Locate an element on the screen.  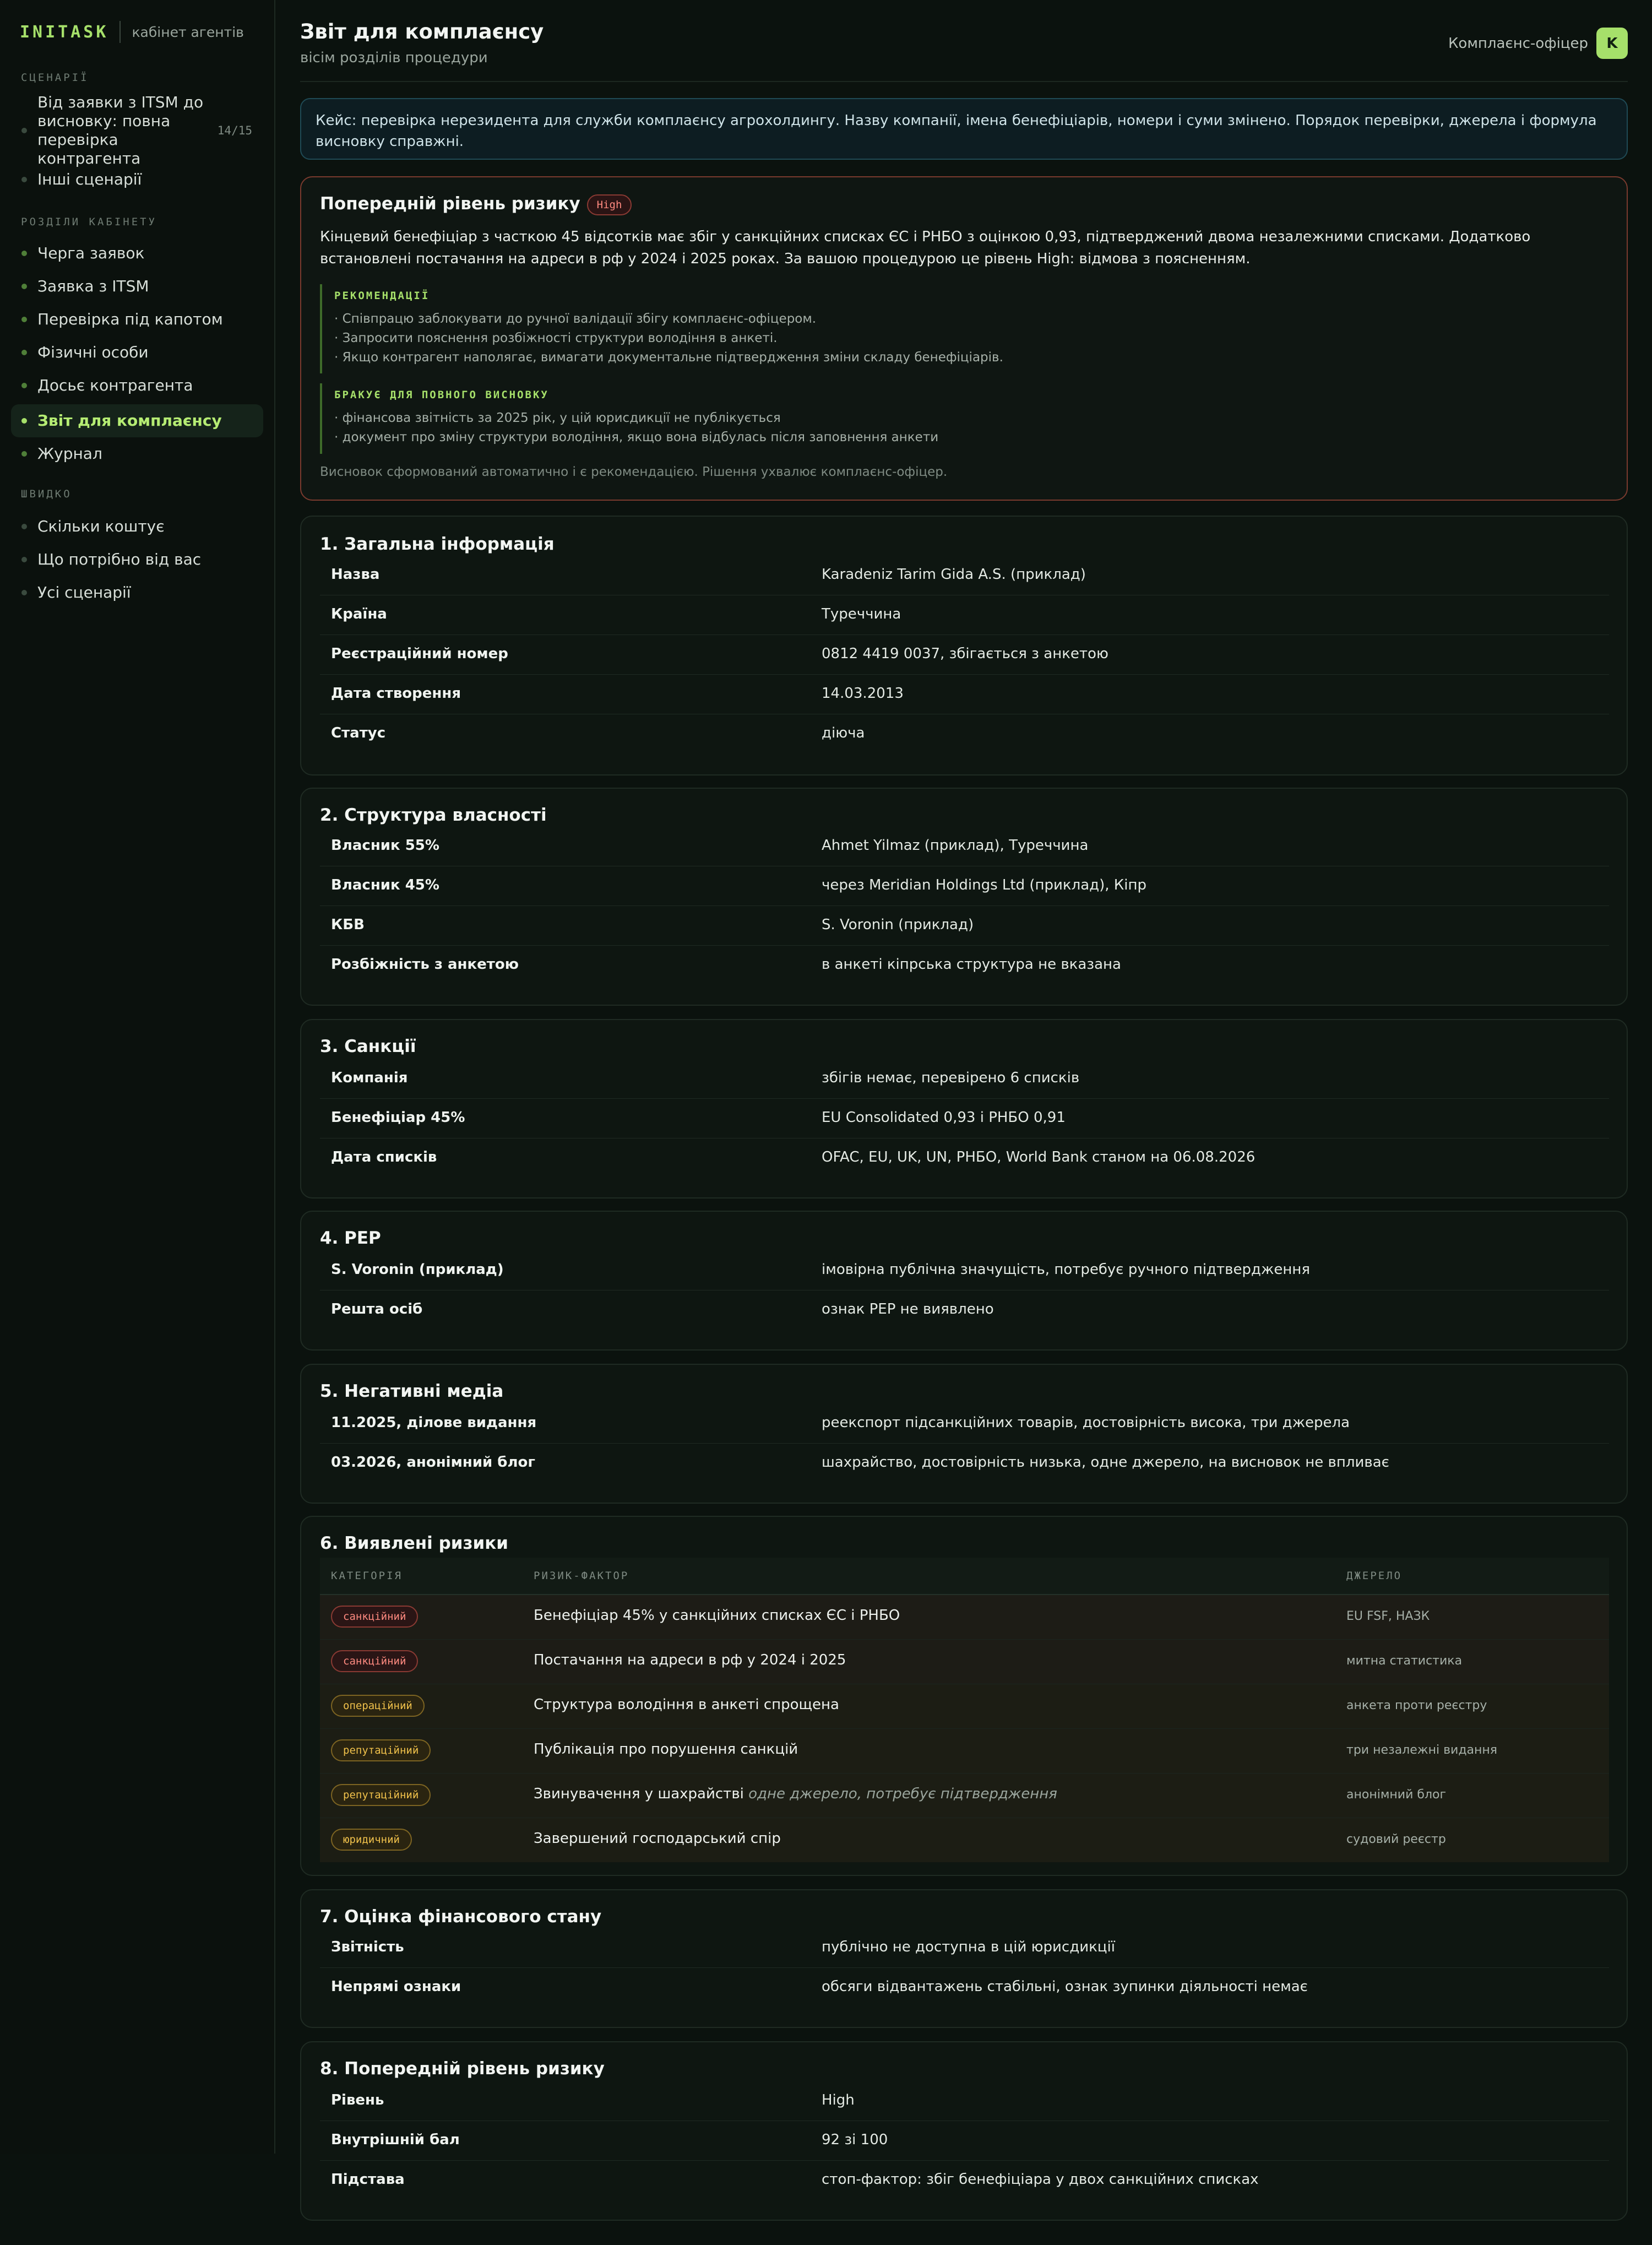
section-title: 3. Санкції is located at coordinates (368, 1046).